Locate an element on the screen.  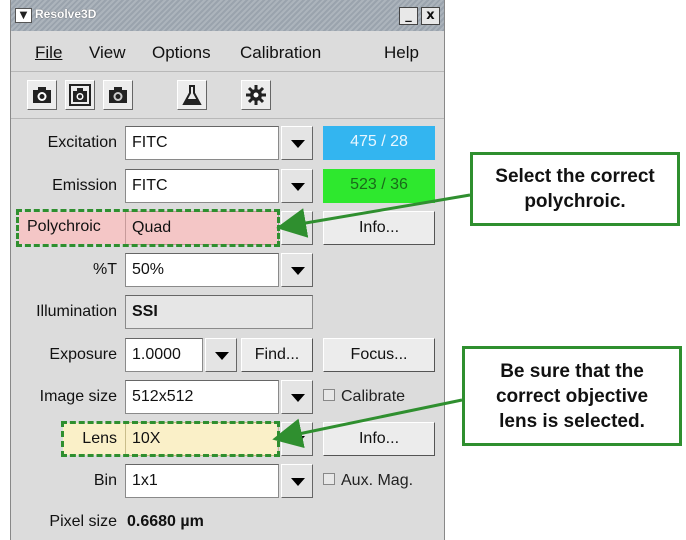
polychroic-callout: Select the correct polychroic. is located at coordinates (575, 189).